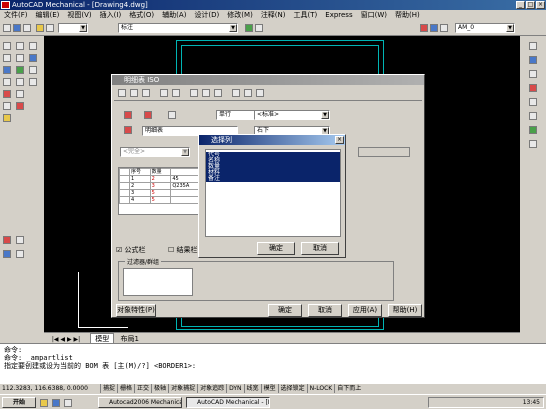 The width and height of the screenshot is (546, 409). I want to click on partlist-icon, so click(20, 254).